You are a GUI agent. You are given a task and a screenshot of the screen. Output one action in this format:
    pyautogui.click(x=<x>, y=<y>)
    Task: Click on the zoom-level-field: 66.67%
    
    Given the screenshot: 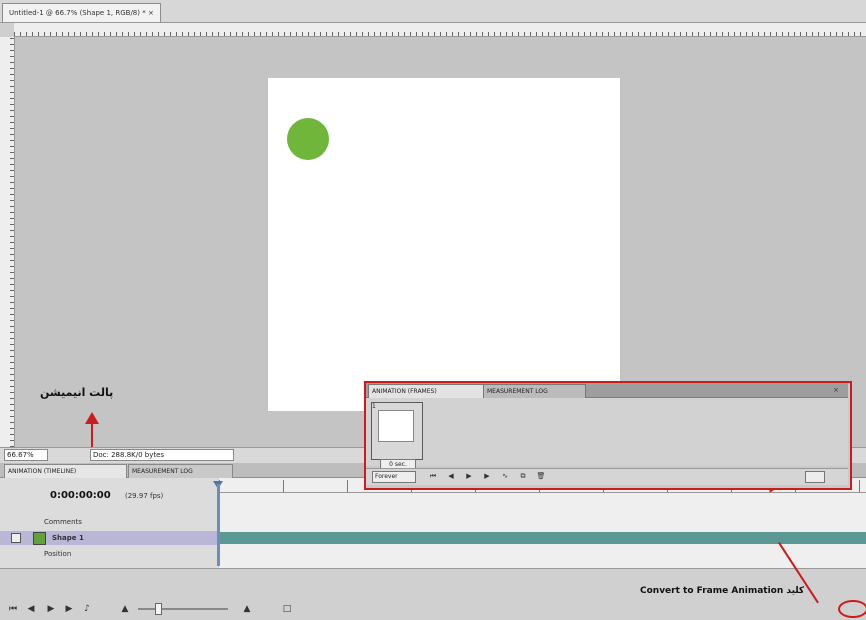 What is the action you would take?
    pyautogui.click(x=26, y=455)
    